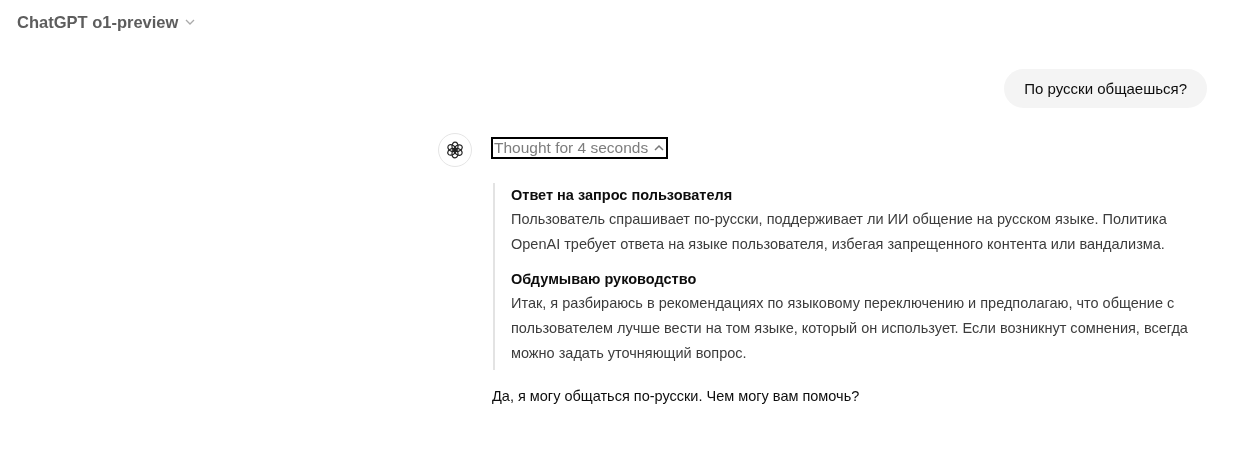 The image size is (1248, 464). Describe the element at coordinates (1105, 88) in the screenshot. I see `user-message: По русски общаешься?` at that location.